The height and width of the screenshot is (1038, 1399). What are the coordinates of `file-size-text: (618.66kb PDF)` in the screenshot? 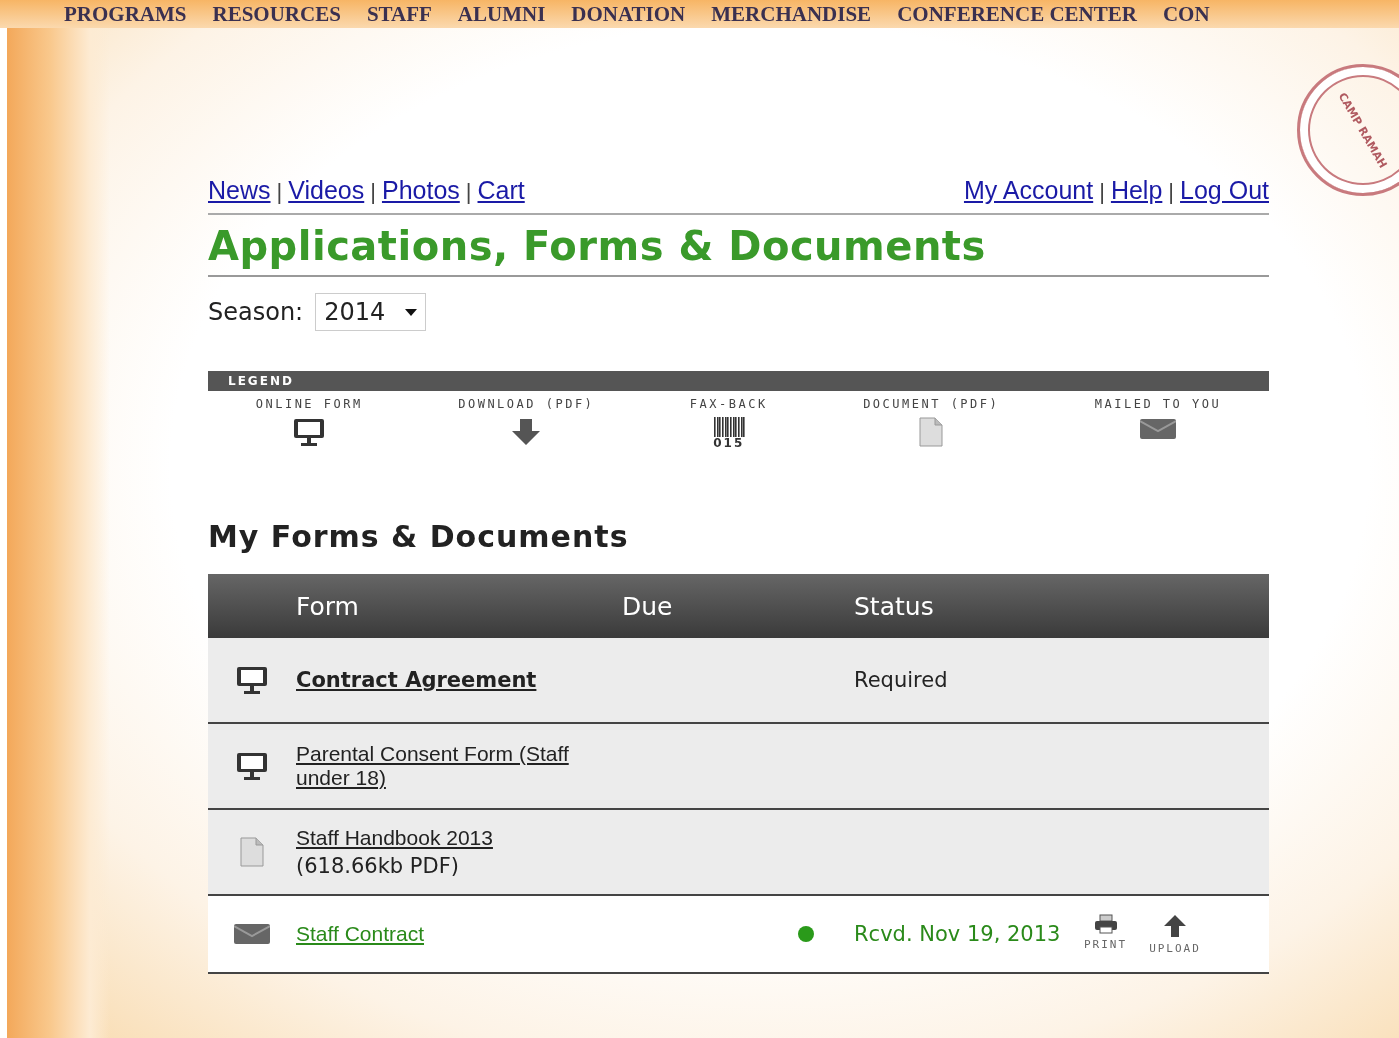 It's located at (378, 866).